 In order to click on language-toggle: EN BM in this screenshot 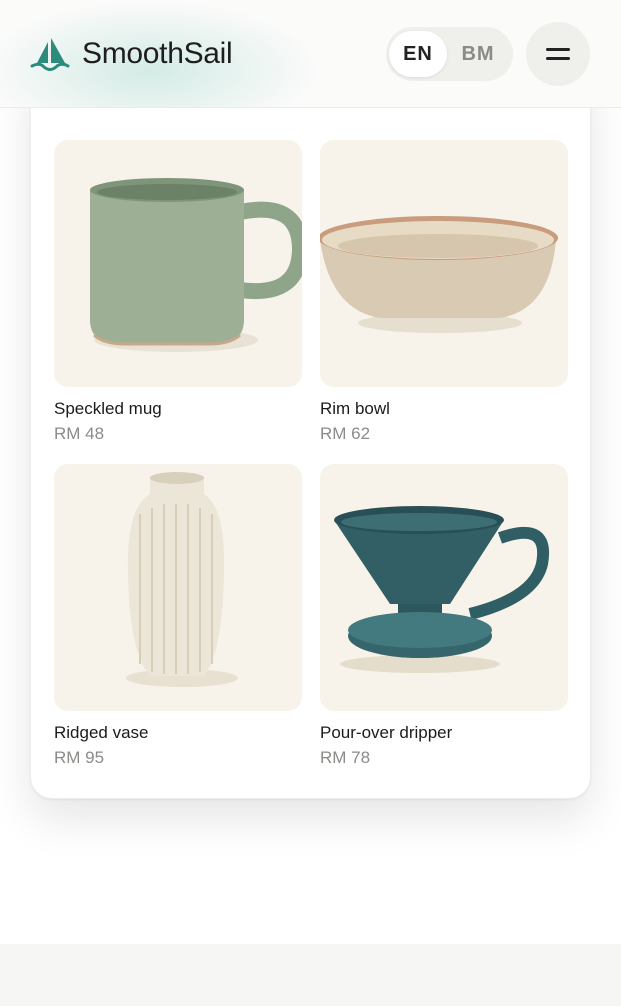, I will do `click(449, 54)`.